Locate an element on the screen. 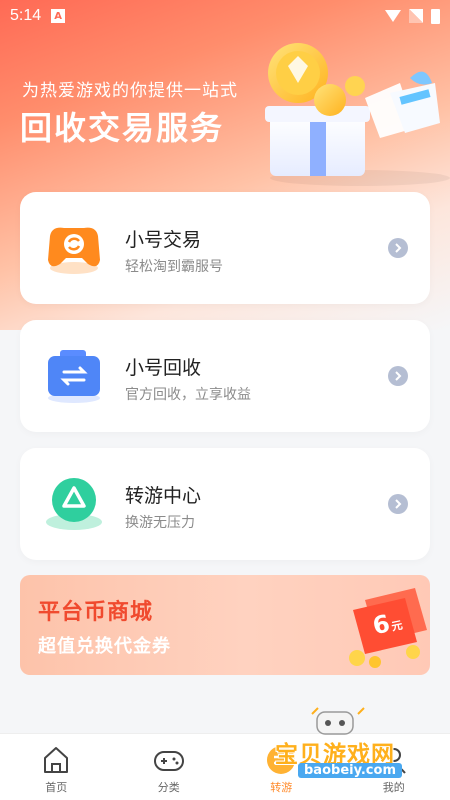 The image size is (450, 800). coupon-illustration: 6 元 is located at coordinates (388, 628).